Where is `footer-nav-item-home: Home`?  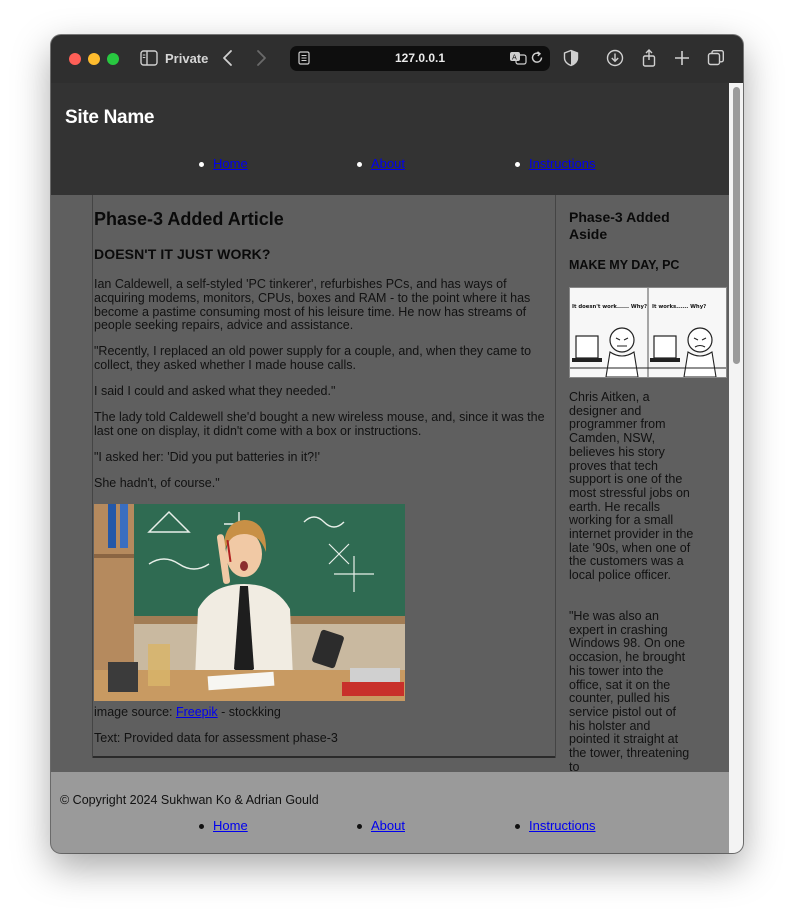
footer-nav-item-home: Home is located at coordinates (223, 825).